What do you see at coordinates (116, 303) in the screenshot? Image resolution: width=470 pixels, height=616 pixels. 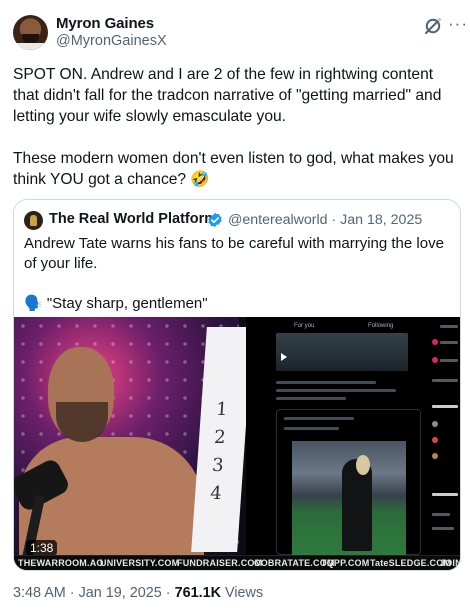 I see `quoted-paragraph: 🗣️ "Stay sharp, gentlemen"` at bounding box center [116, 303].